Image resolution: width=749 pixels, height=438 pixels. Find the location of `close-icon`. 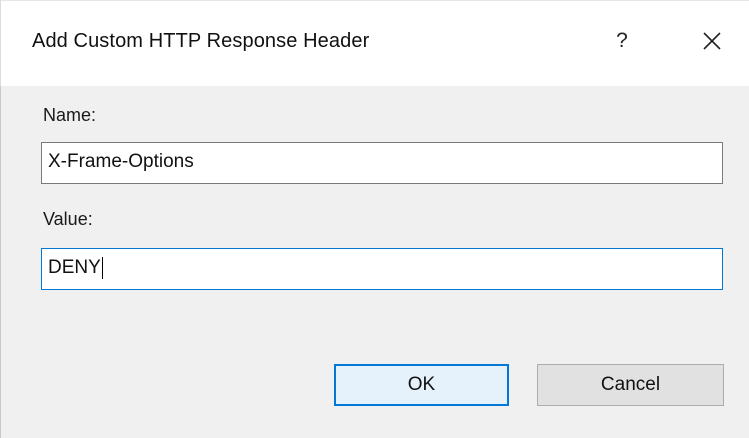

close-icon is located at coordinates (712, 41).